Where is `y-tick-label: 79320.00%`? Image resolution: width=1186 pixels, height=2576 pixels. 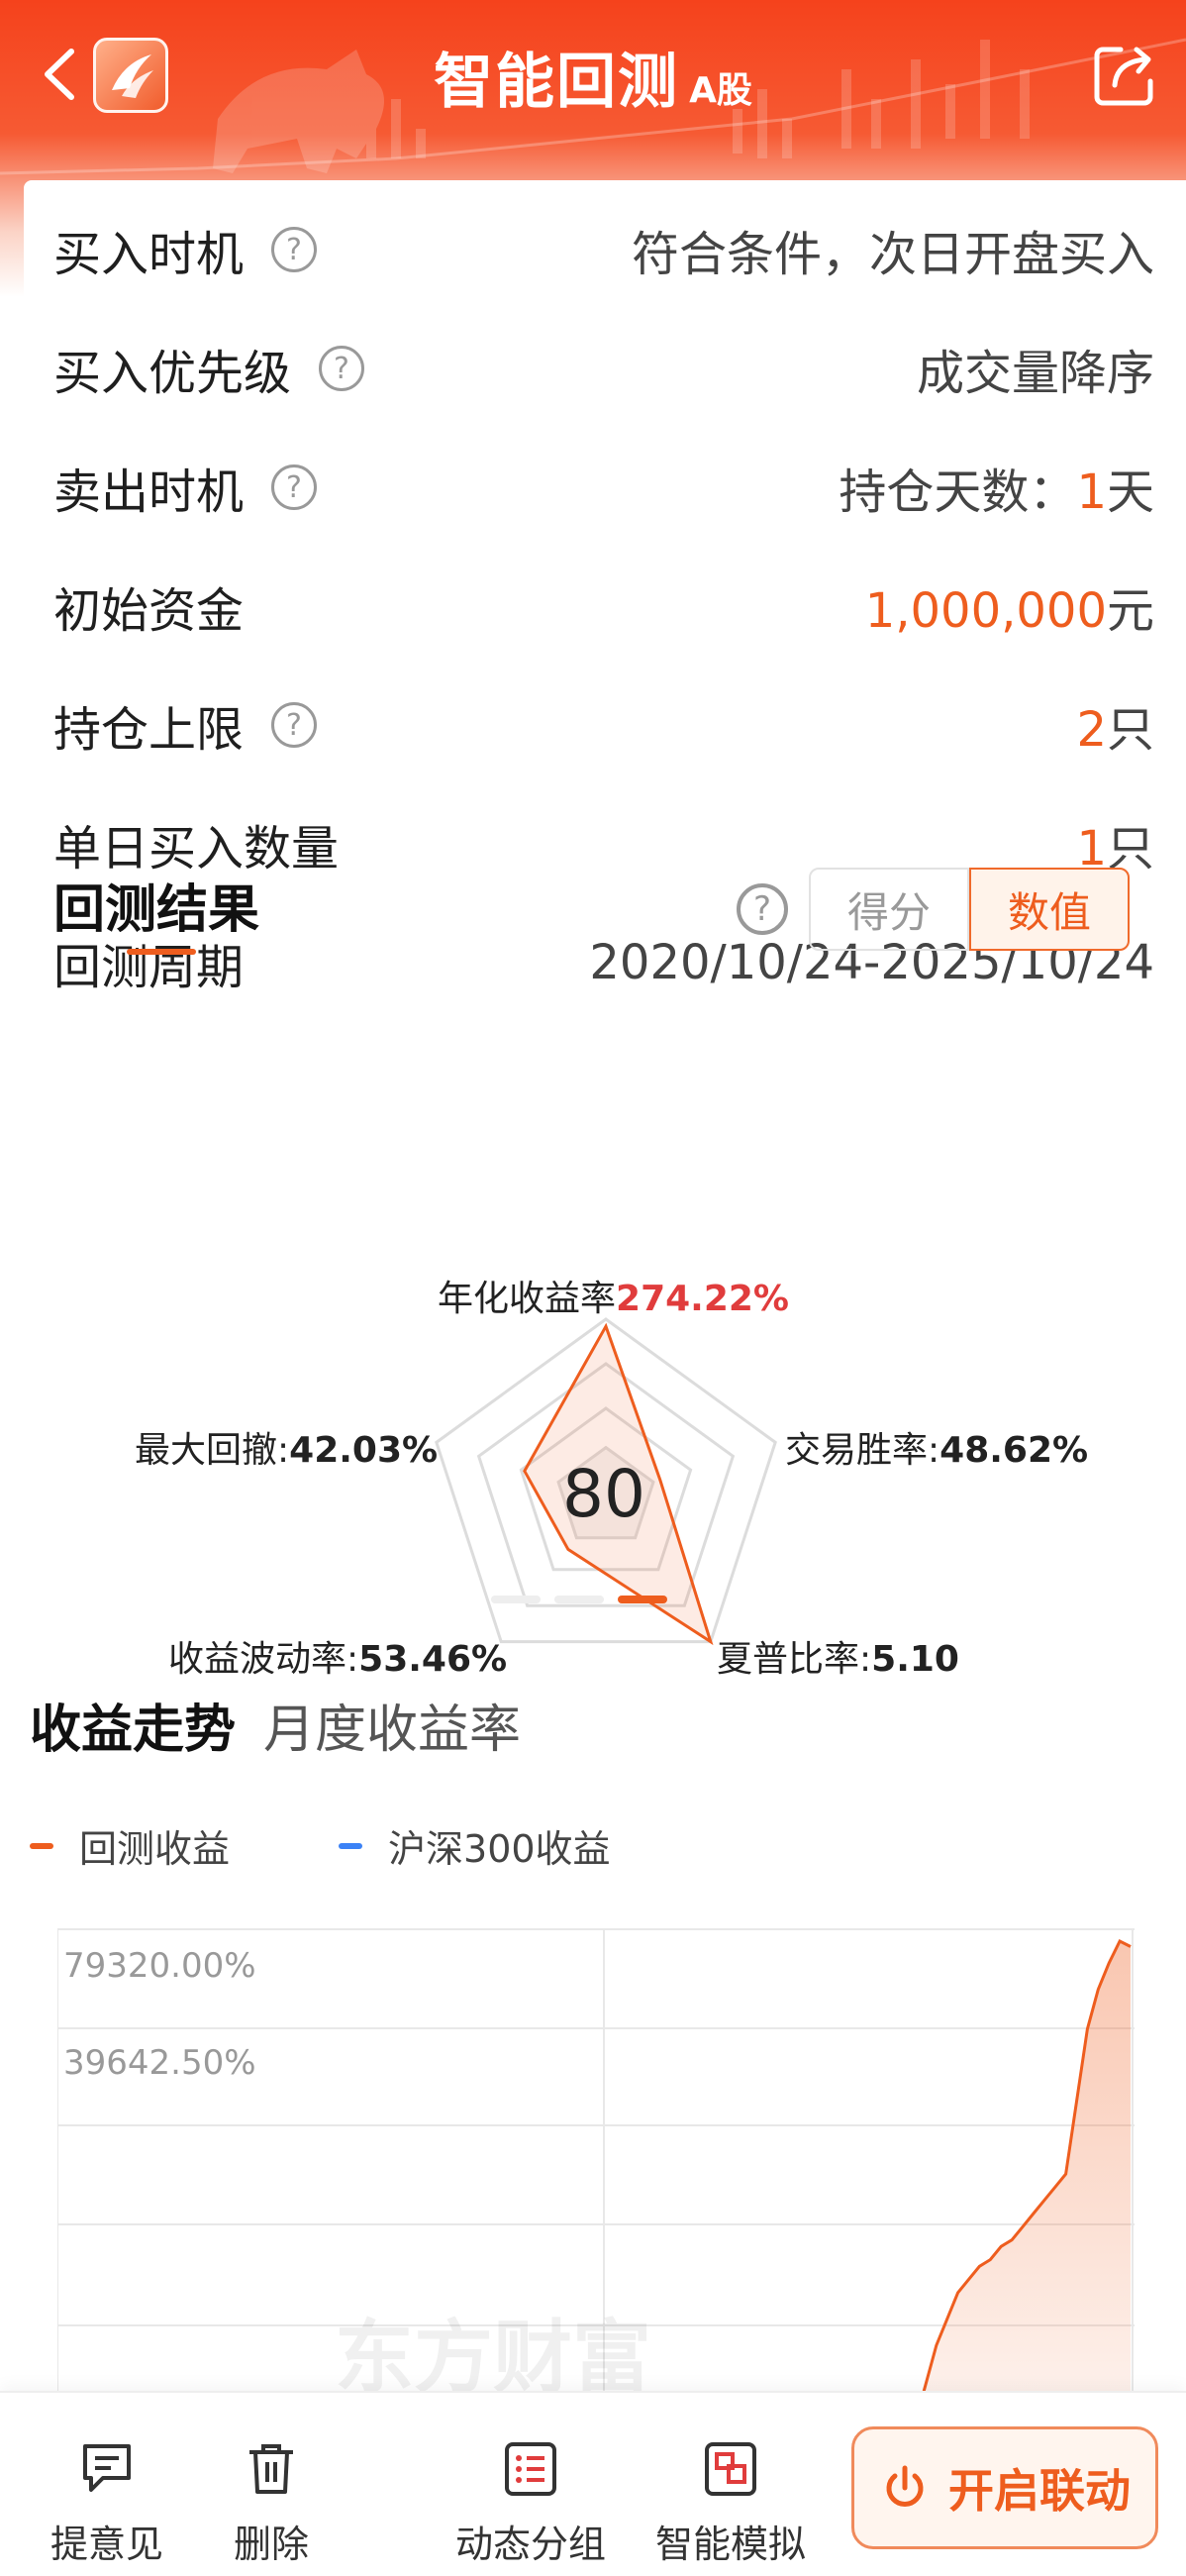
y-tick-label: 79320.00% is located at coordinates (159, 1966).